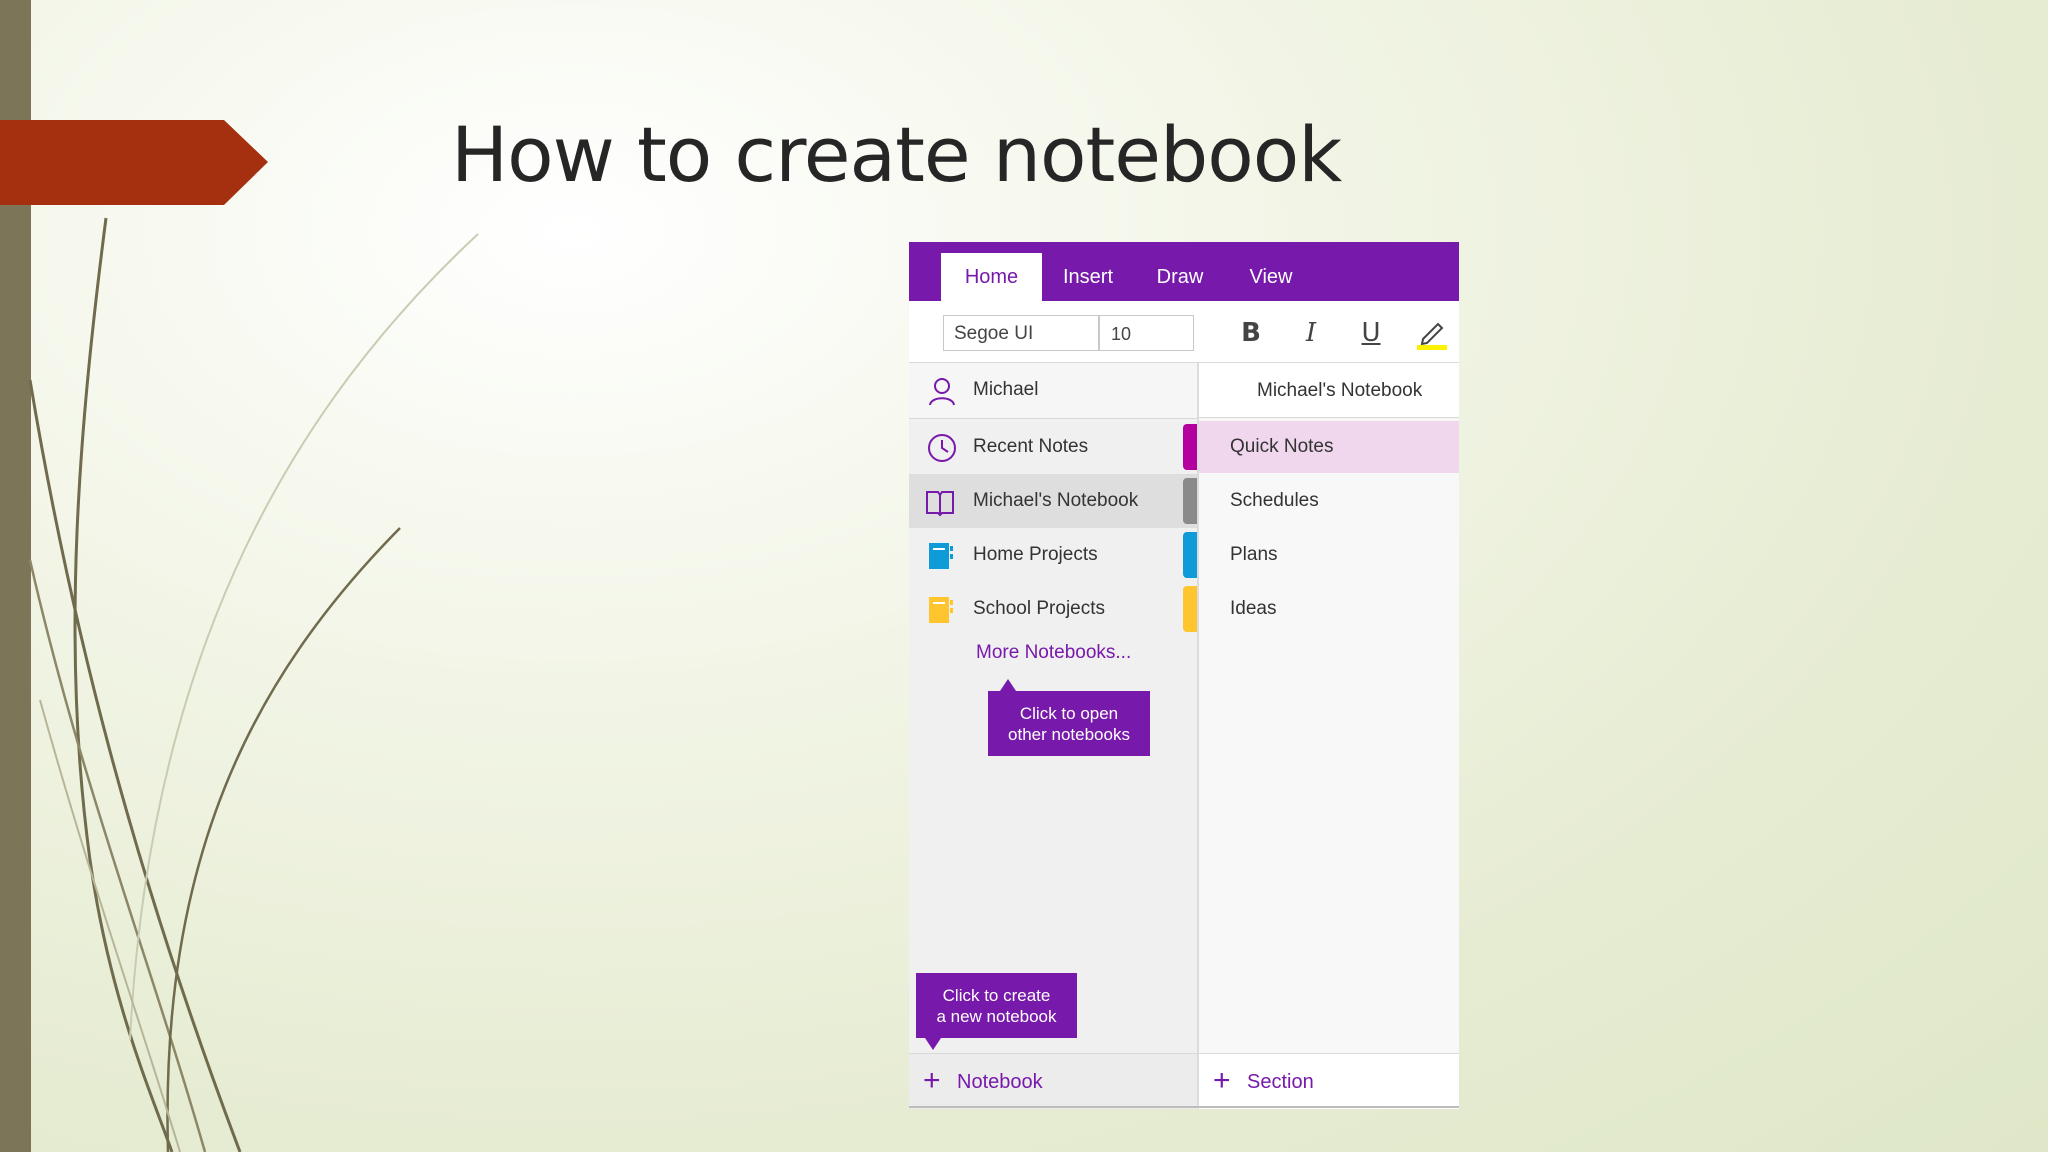 The image size is (2048, 1152). Describe the element at coordinates (1280, 1082) in the screenshot. I see `add-section-label: Section` at that location.